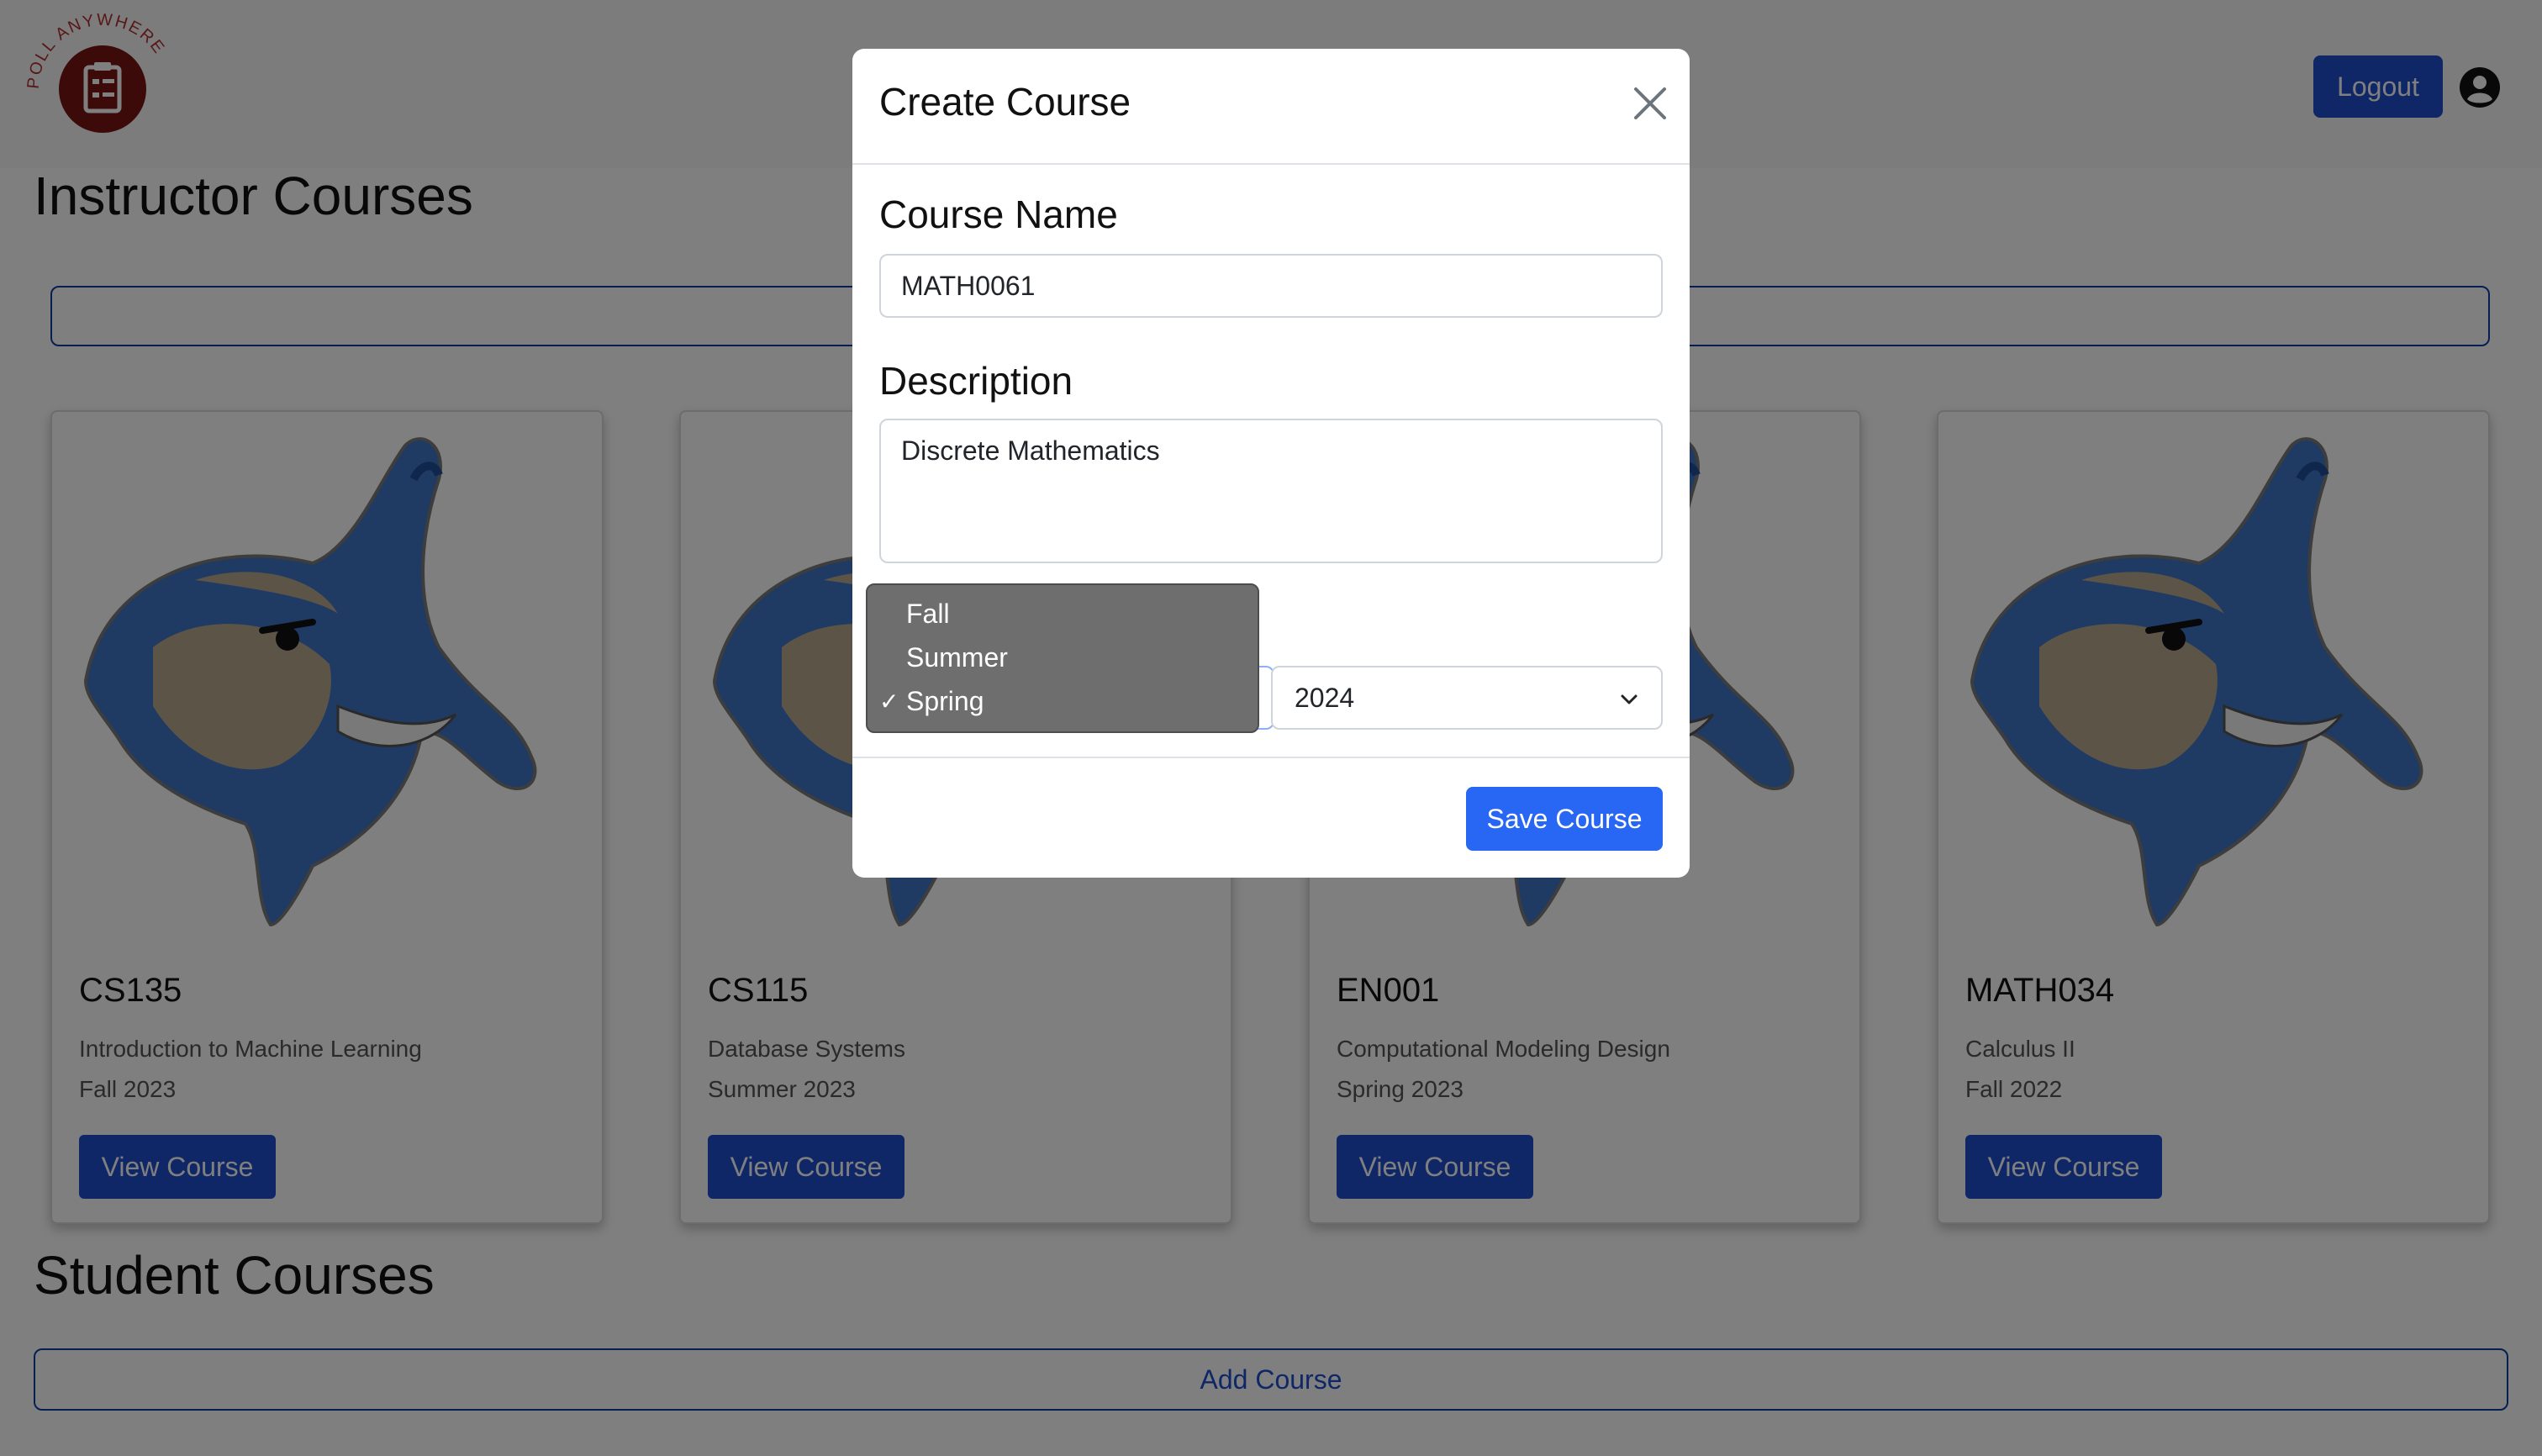 This screenshot has width=2542, height=1456. I want to click on dropdown-option-spring: Spring, so click(945, 701).